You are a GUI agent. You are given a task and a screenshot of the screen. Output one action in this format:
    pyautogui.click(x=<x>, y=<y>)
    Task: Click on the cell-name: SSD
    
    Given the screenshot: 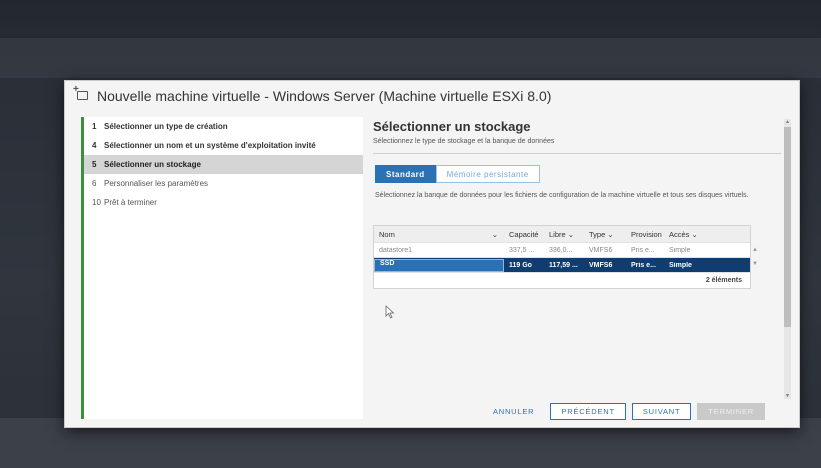 What is the action you would take?
    pyautogui.click(x=439, y=265)
    